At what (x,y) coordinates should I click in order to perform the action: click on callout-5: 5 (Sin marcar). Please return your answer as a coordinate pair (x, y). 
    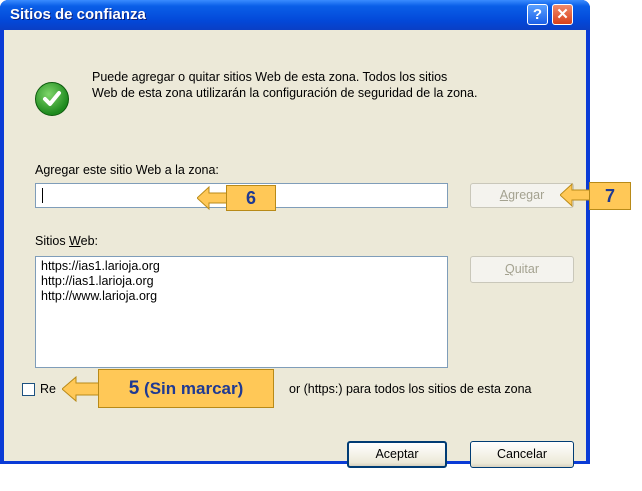
    Looking at the image, I should click on (186, 388).